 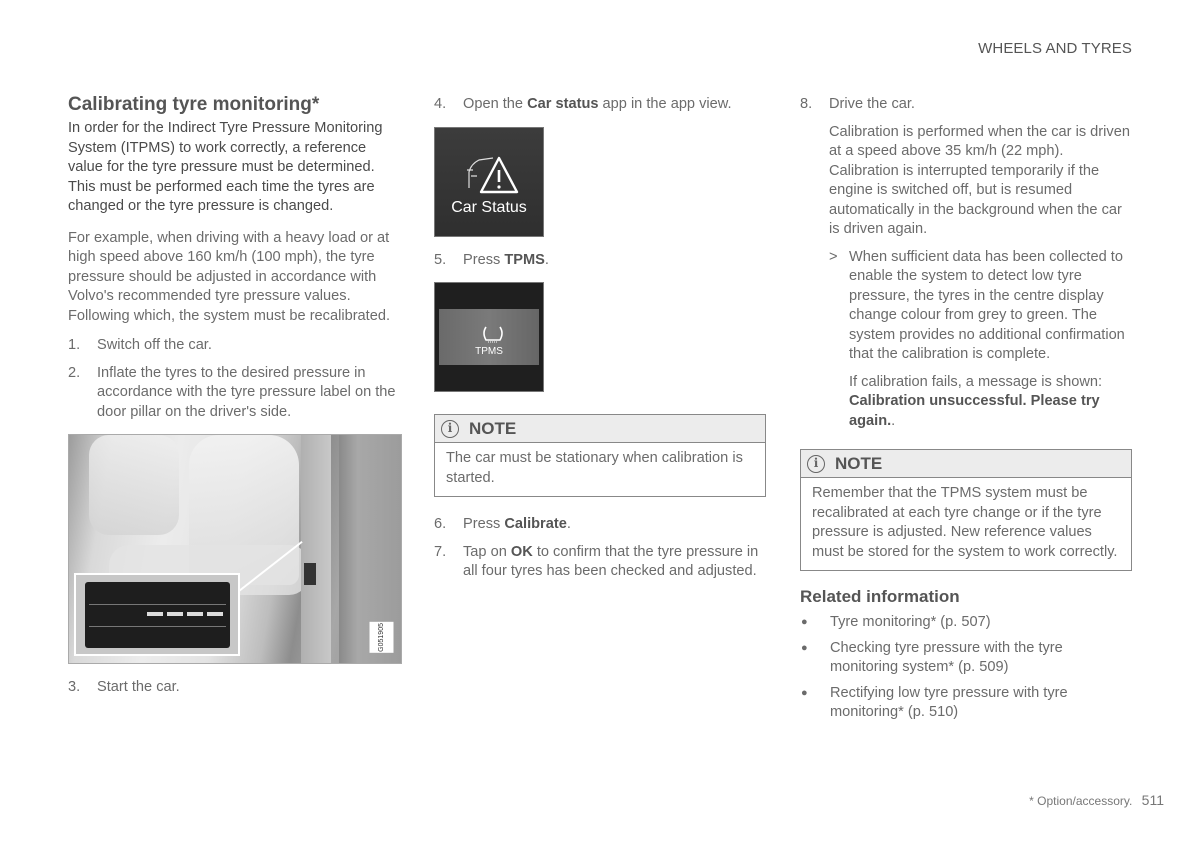 I want to click on step-text: Open the Car status app in the app view., so click(x=614, y=105).